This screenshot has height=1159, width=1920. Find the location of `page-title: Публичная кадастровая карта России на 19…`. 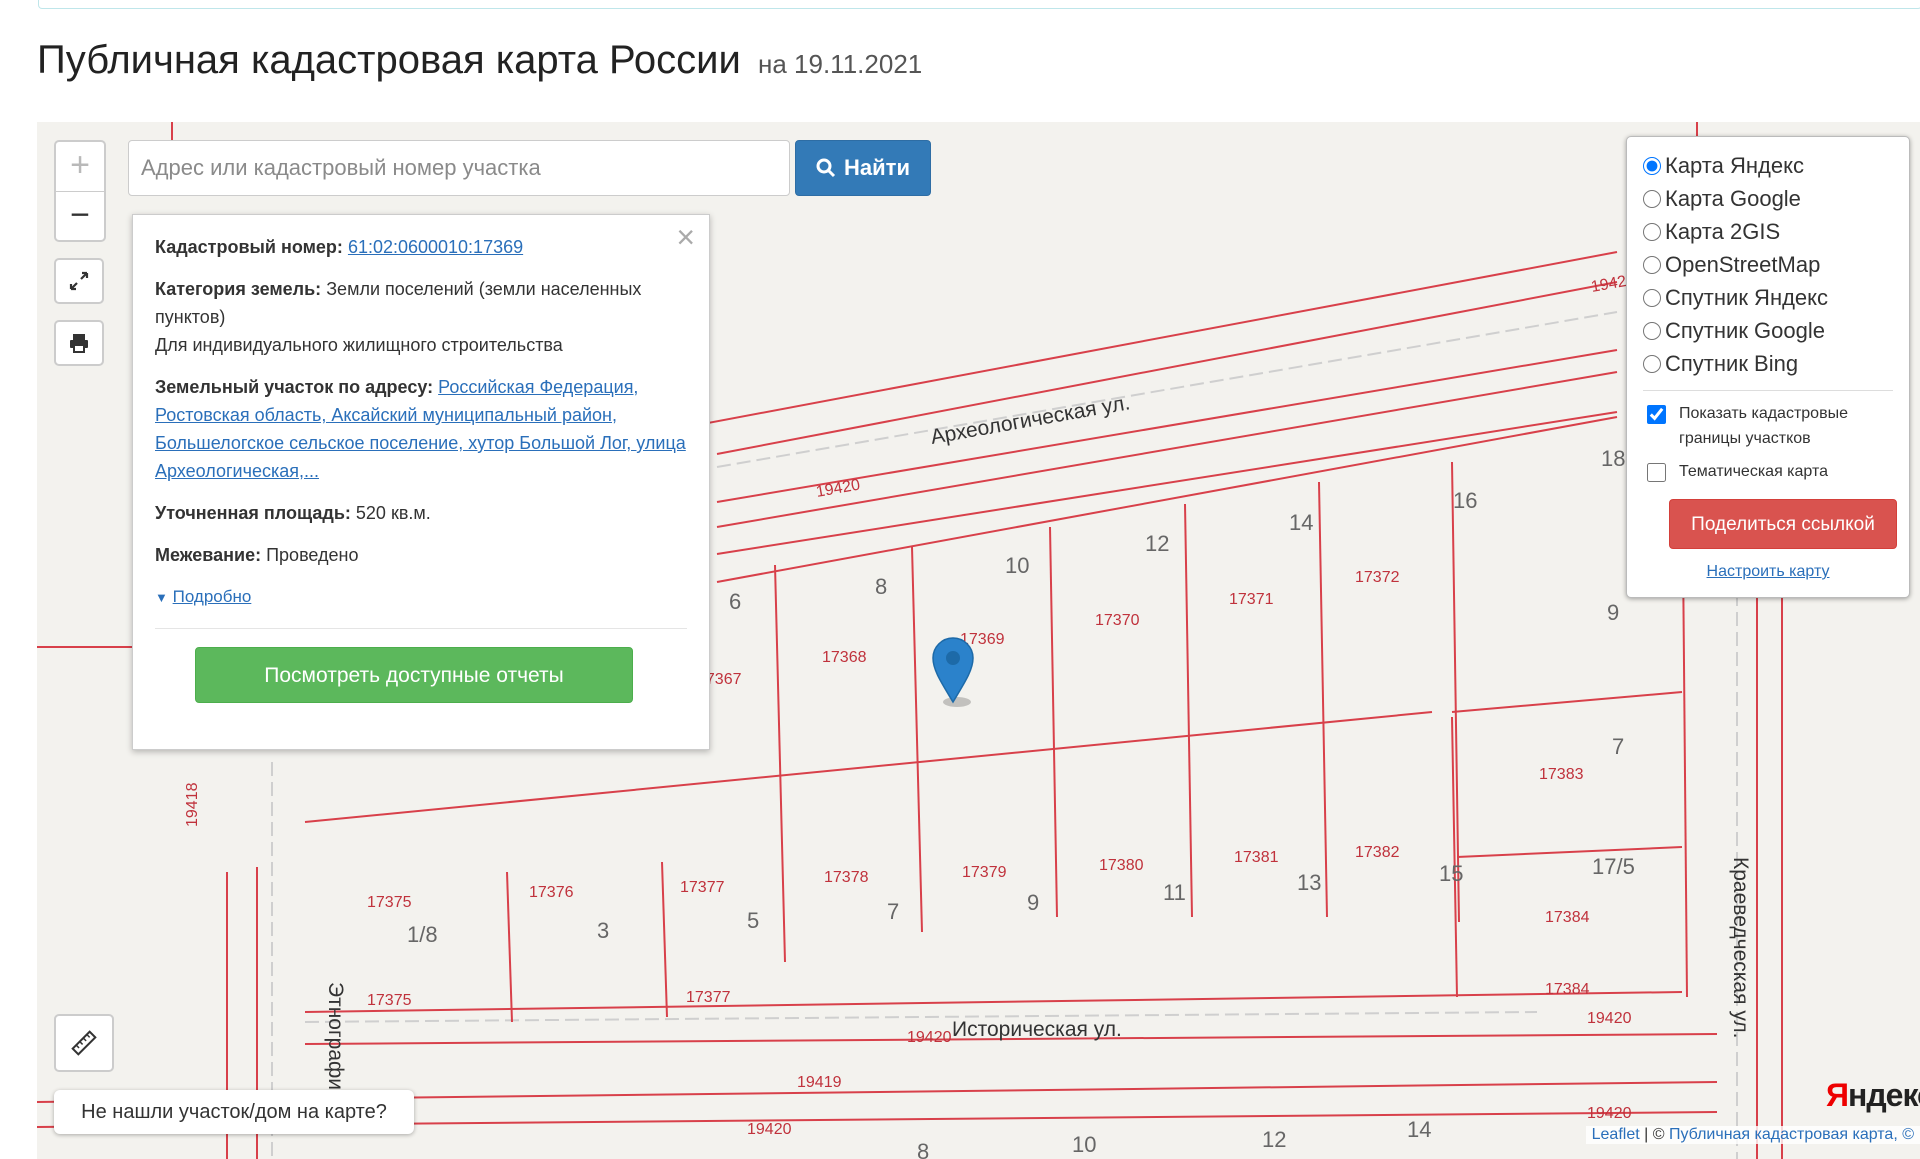

page-title: Публичная кадастровая карта России на 19… is located at coordinates (479, 60).